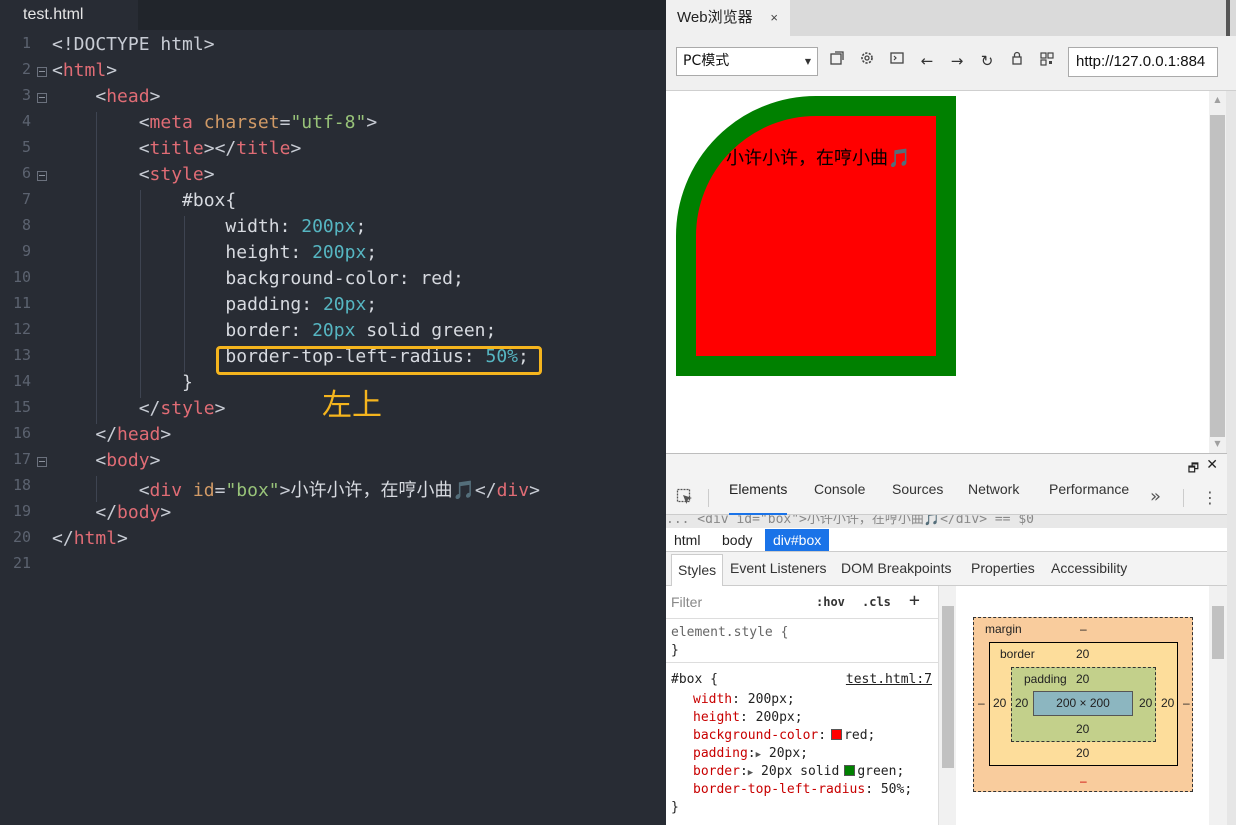 This screenshot has width=1236, height=825. What do you see at coordinates (1212, 465) in the screenshot?
I see `close-icon: ✕` at bounding box center [1212, 465].